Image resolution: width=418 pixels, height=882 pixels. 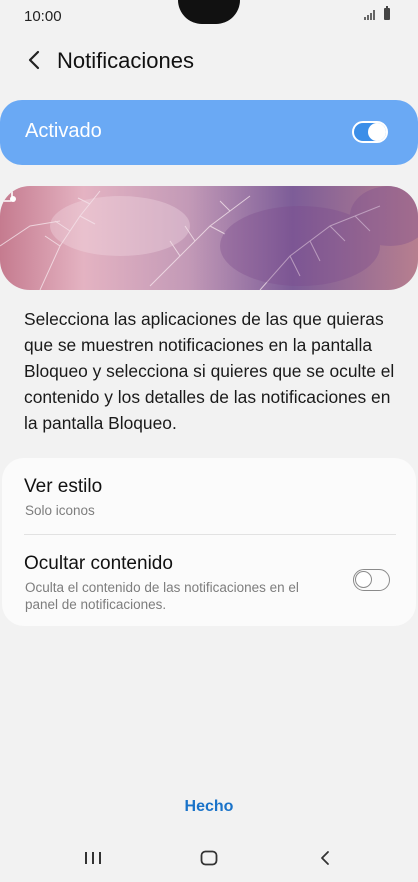 I want to click on back-icon, so click(x=325, y=858).